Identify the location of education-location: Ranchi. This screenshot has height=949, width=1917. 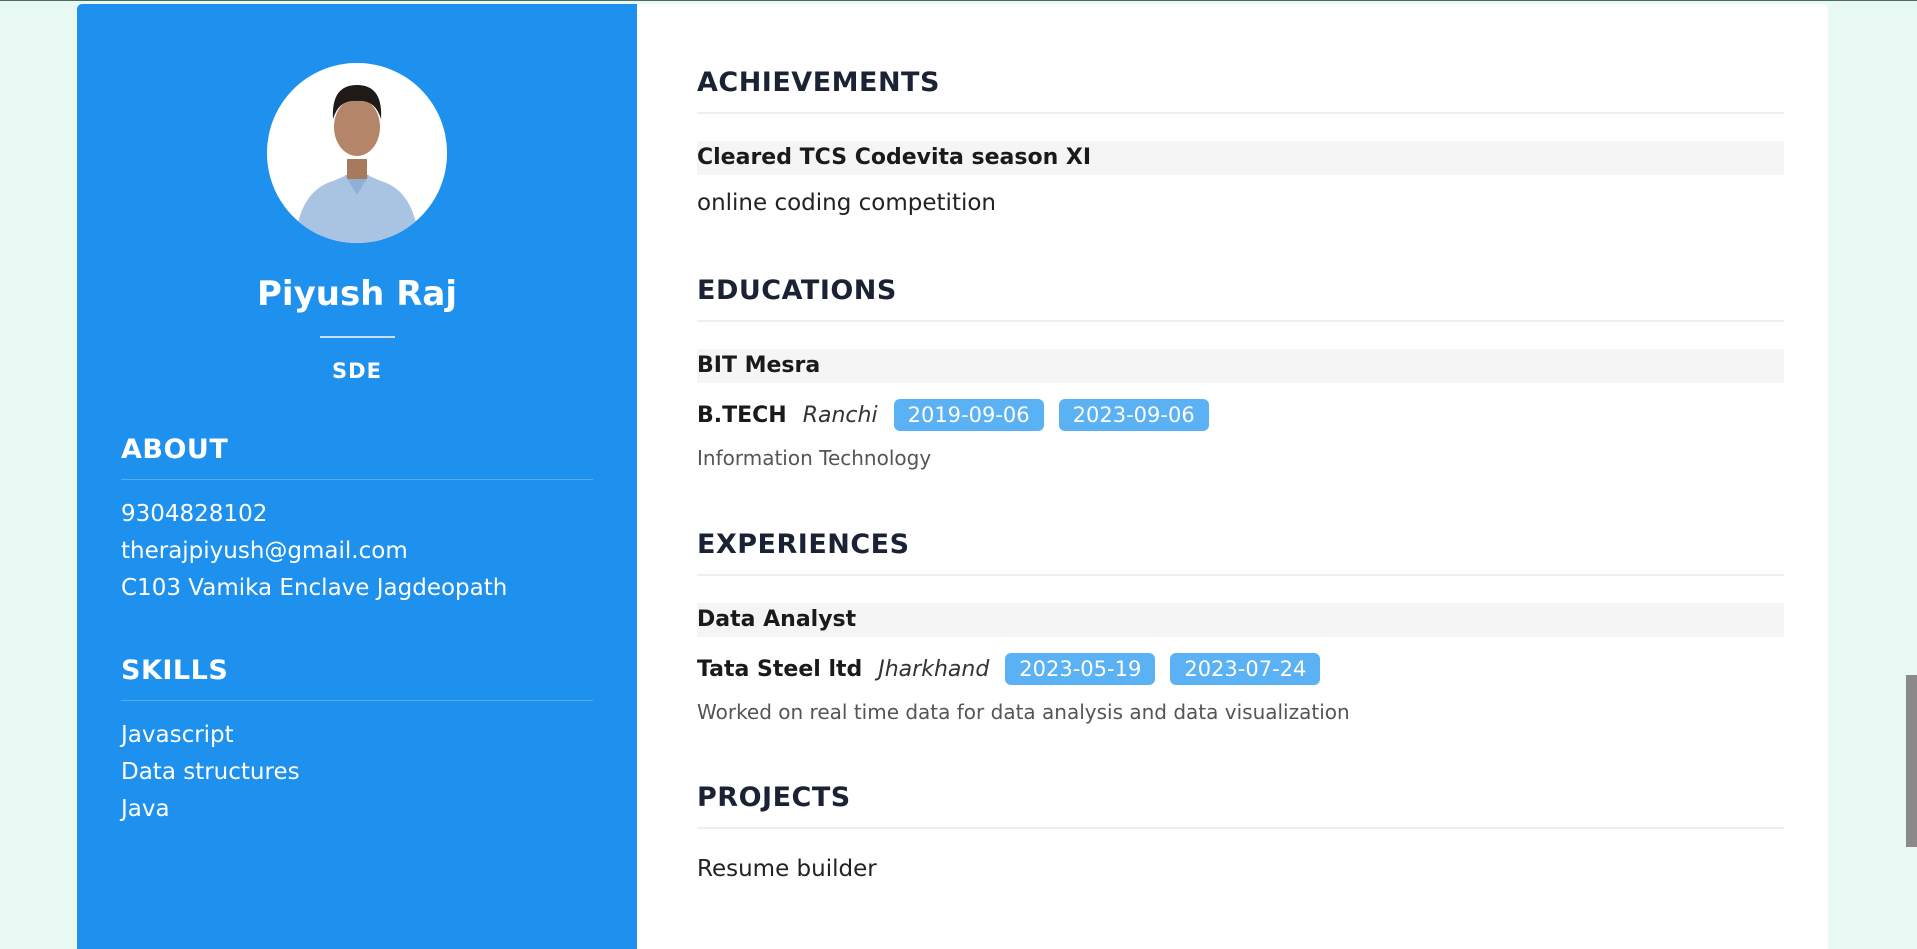
(840, 415).